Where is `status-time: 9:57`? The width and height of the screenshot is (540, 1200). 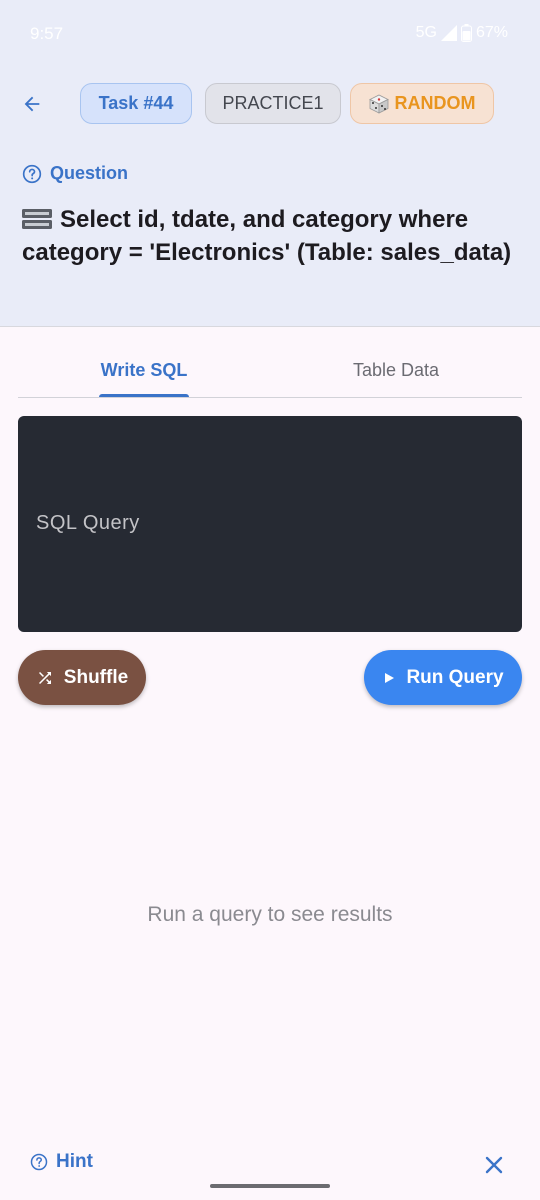
status-time: 9:57 is located at coordinates (47, 33).